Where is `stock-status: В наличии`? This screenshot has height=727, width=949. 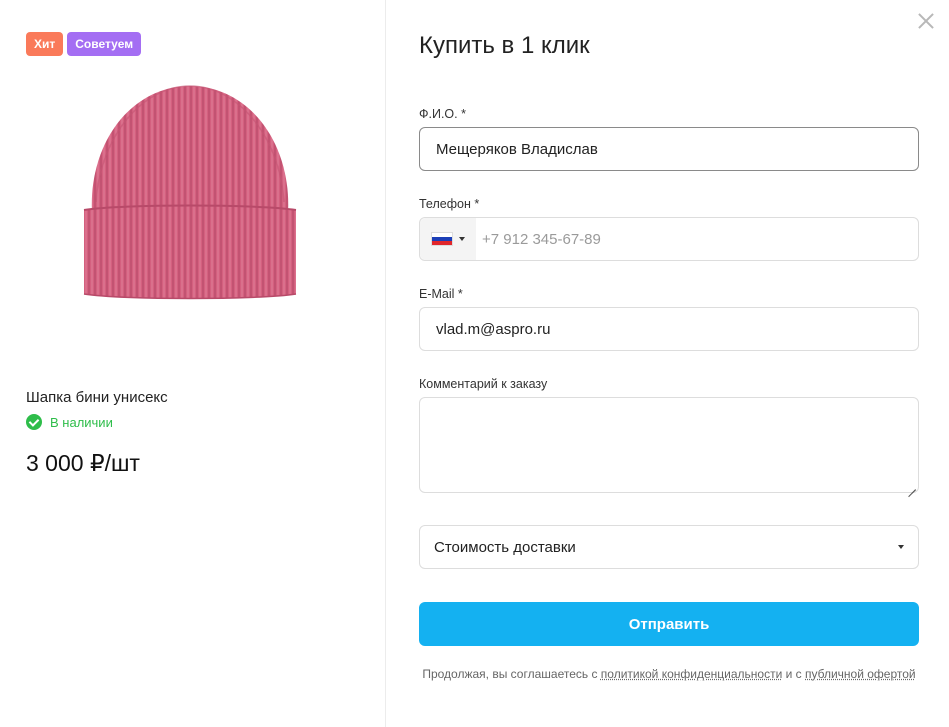
stock-status: В наличии is located at coordinates (69, 422).